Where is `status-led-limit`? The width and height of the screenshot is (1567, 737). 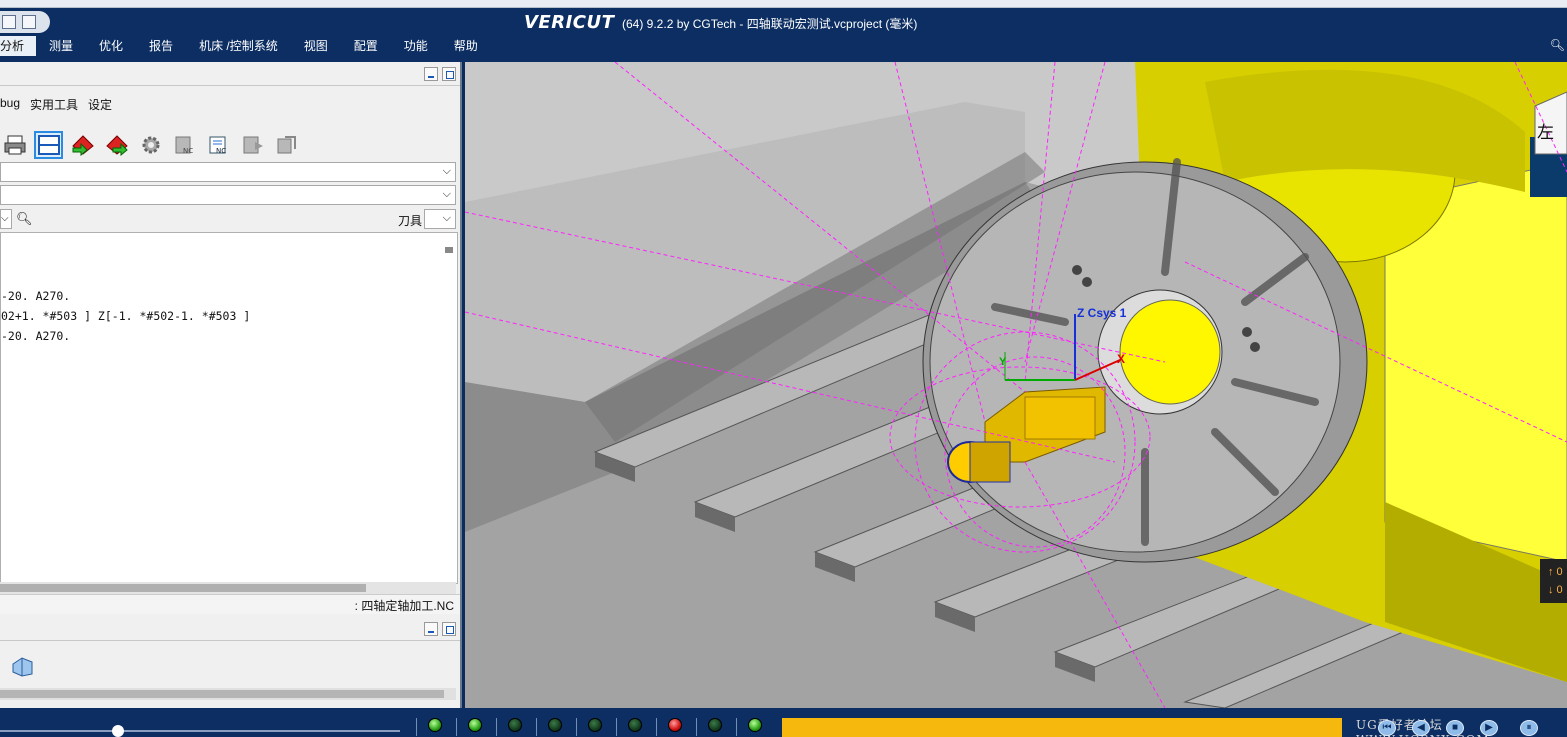
status-led-limit is located at coordinates (435, 725).